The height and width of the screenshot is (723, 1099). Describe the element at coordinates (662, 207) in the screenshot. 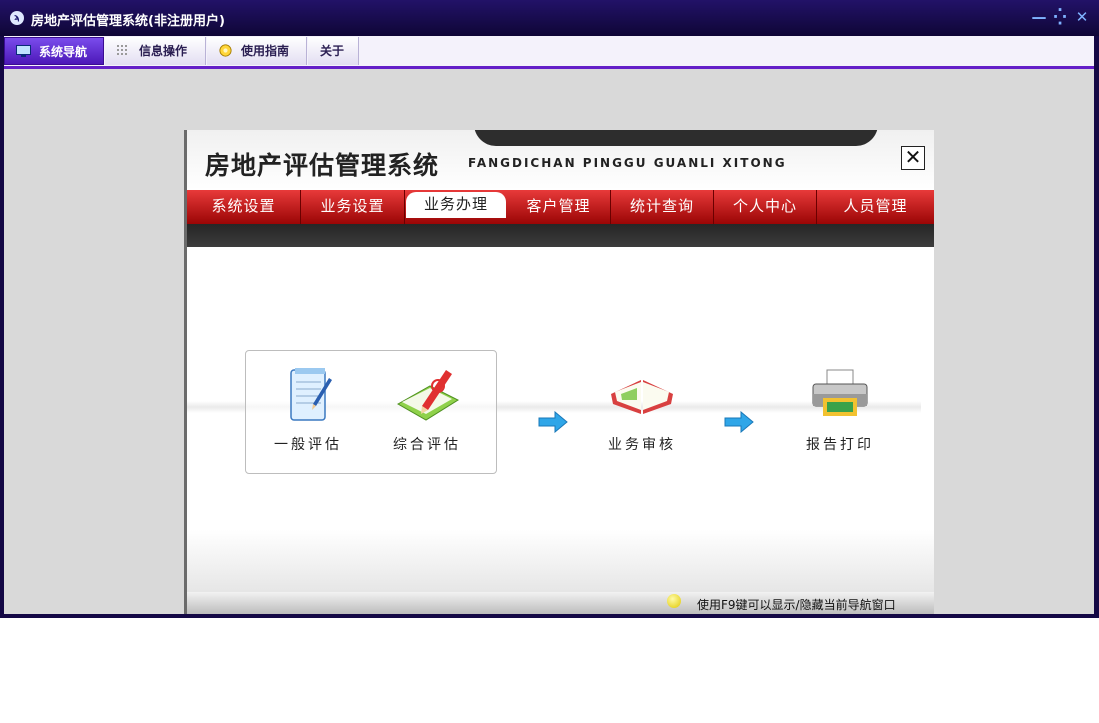

I see `nav-item-statistics: 统计查询` at that location.